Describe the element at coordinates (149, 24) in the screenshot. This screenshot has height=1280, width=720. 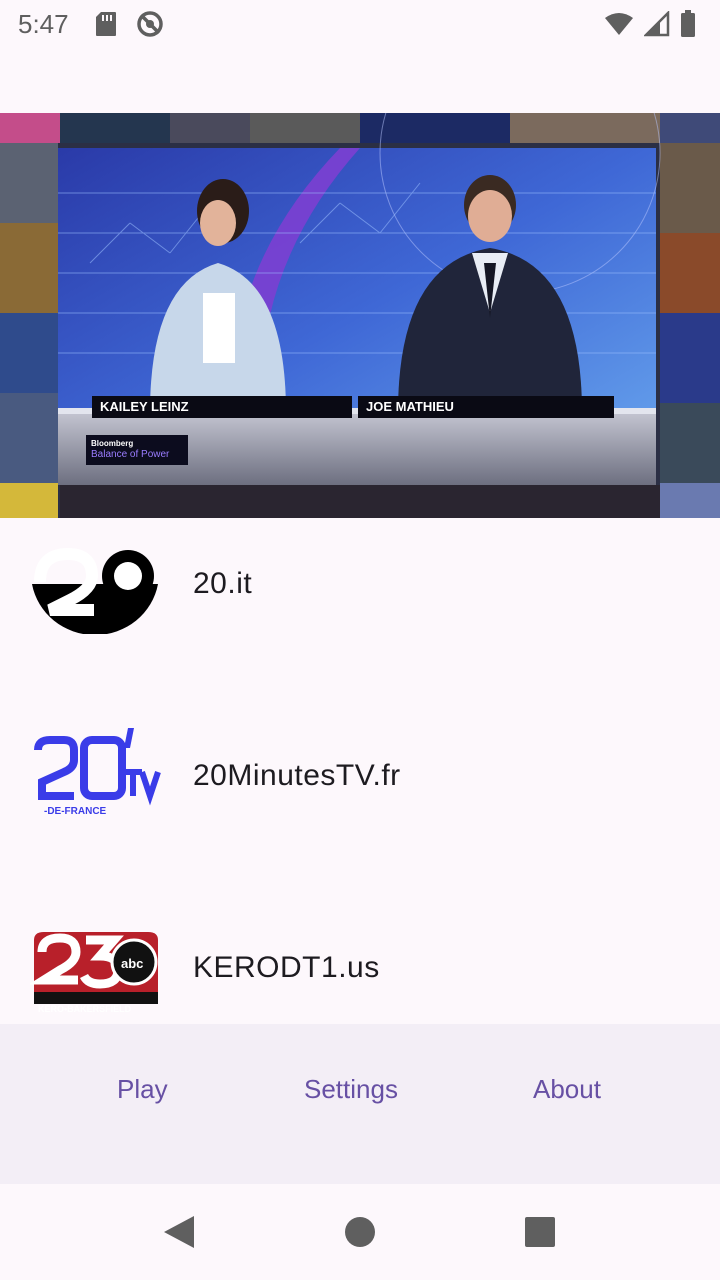
I see `sync-disabled-icon` at that location.